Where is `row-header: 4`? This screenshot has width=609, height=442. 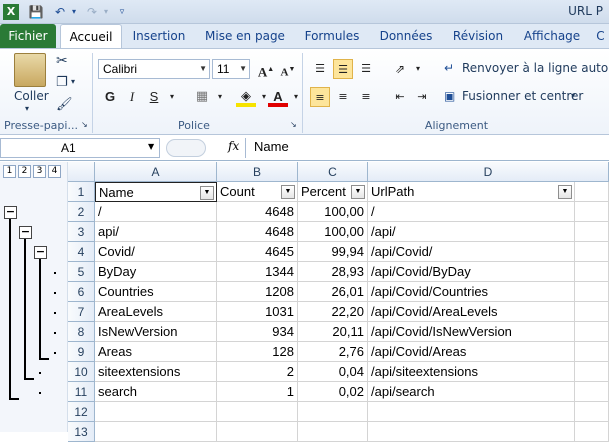
row-header: 4 is located at coordinates (81, 252).